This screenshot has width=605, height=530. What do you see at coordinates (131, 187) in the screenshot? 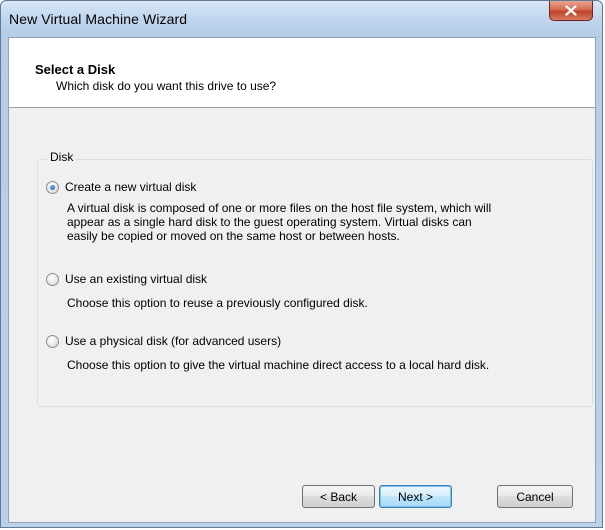
I see `radio-label: Create a new virtual disk` at bounding box center [131, 187].